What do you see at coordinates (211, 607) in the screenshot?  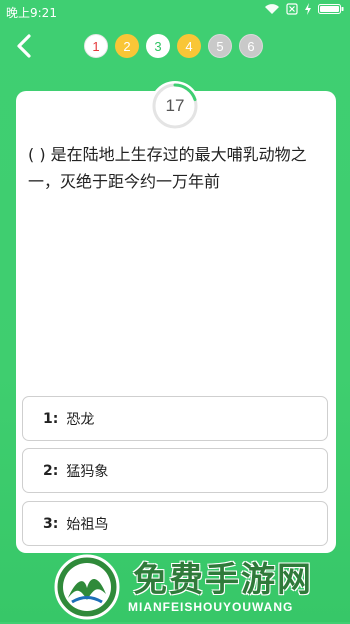 I see `watermark-subtitle: MIANFEISHOUYOUWANG` at bounding box center [211, 607].